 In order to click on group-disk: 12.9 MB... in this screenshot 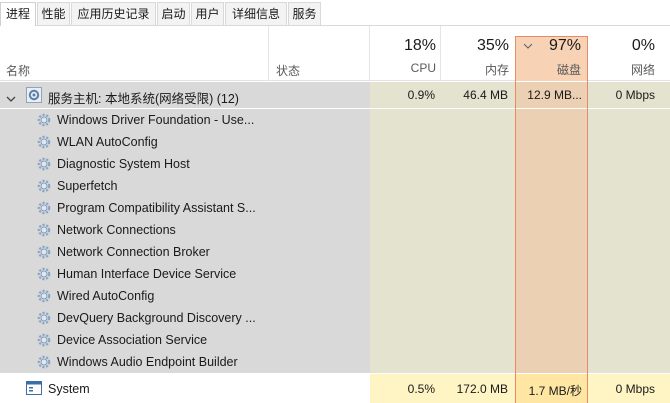, I will do `click(554, 95)`.